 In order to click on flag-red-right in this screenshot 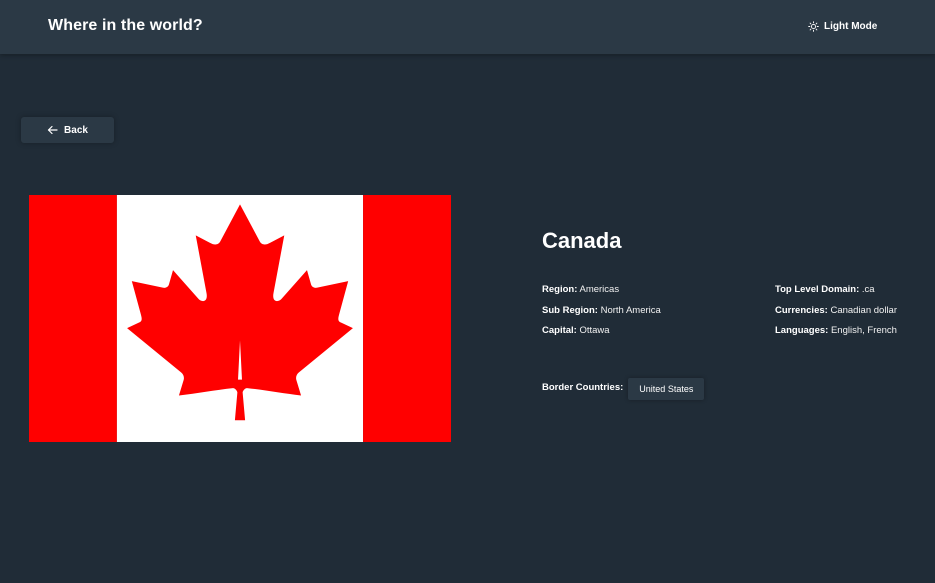, I will do `click(407, 318)`.